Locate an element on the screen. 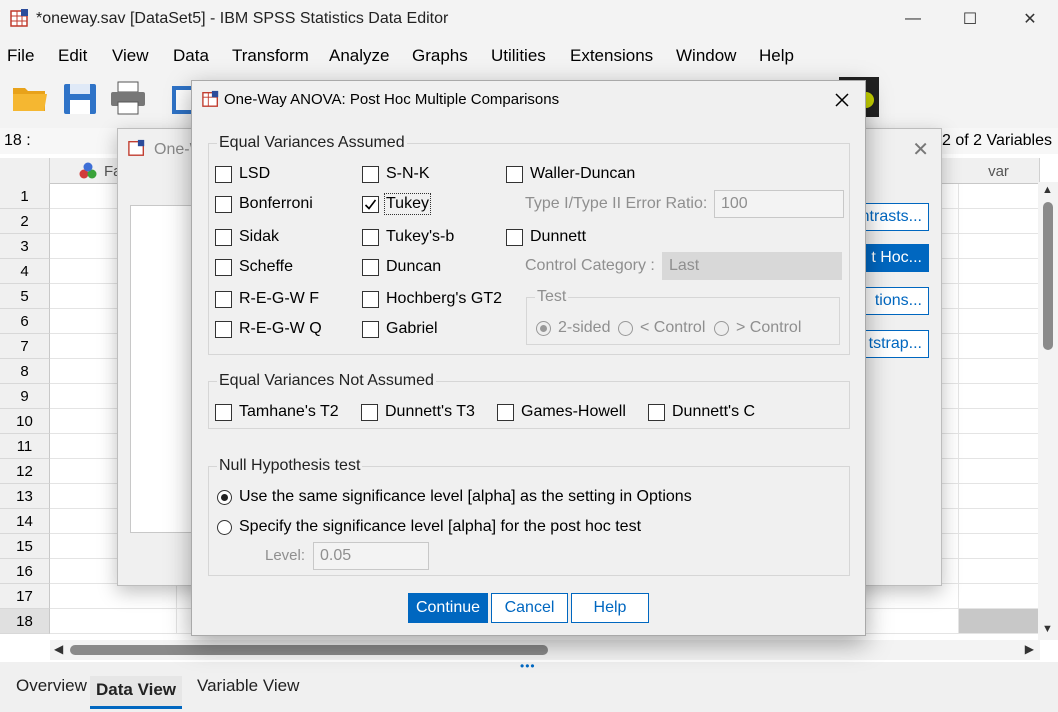  row-header: 1 is located at coordinates (25, 196).